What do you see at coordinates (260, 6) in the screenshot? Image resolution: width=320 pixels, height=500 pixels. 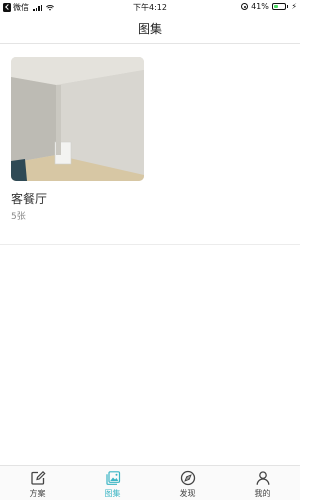 I see `battery-percent: 41%` at bounding box center [260, 6].